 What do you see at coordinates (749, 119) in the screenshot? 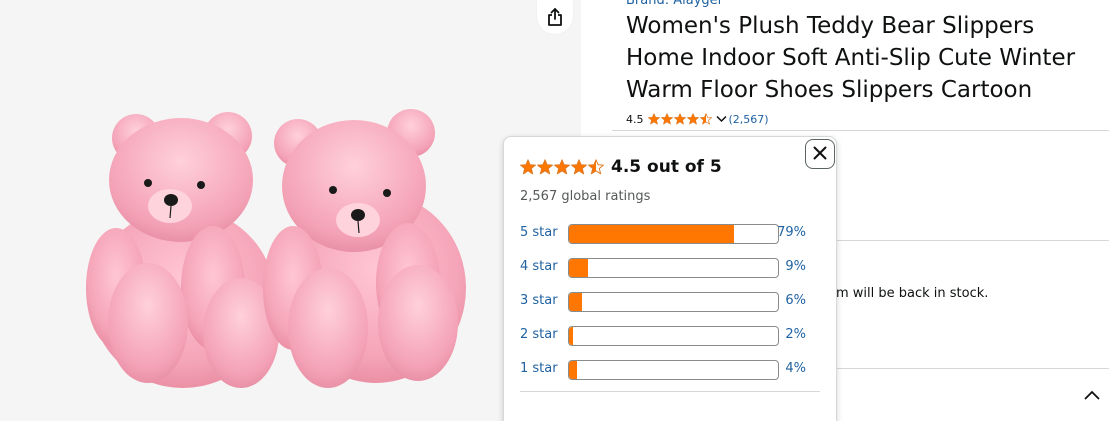
I see `rating-count-link: (2,567)` at bounding box center [749, 119].